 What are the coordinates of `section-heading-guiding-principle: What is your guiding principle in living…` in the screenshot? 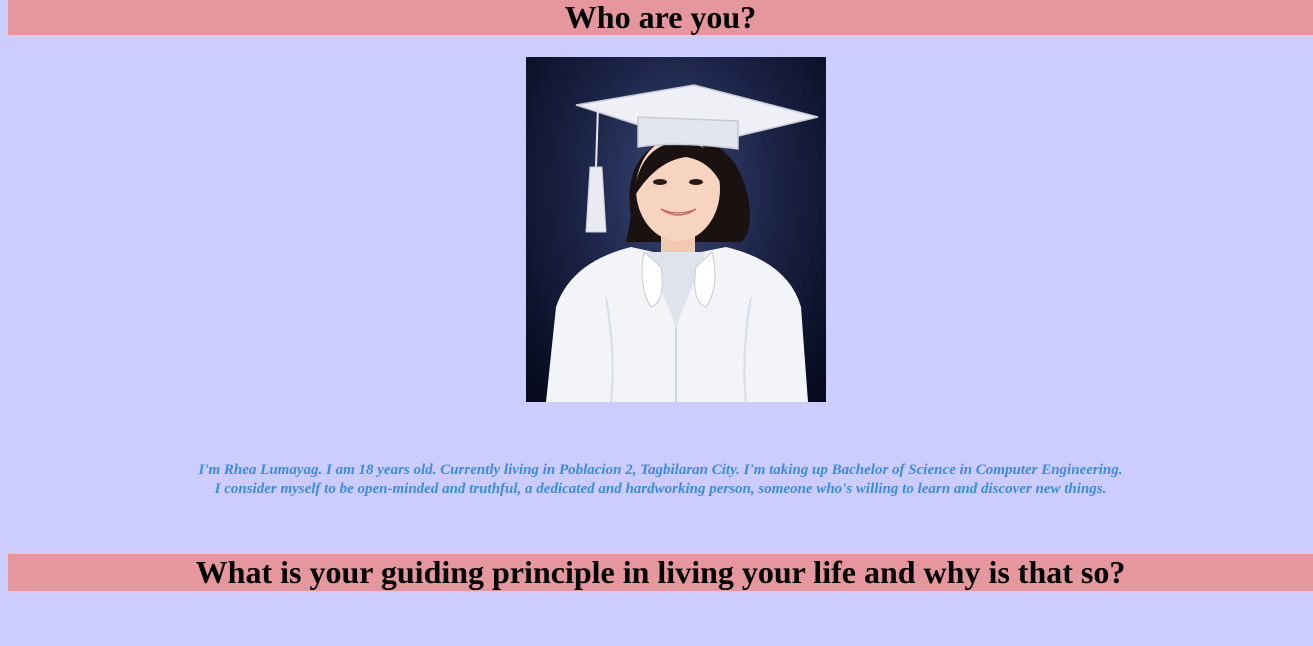 It's located at (660, 572).